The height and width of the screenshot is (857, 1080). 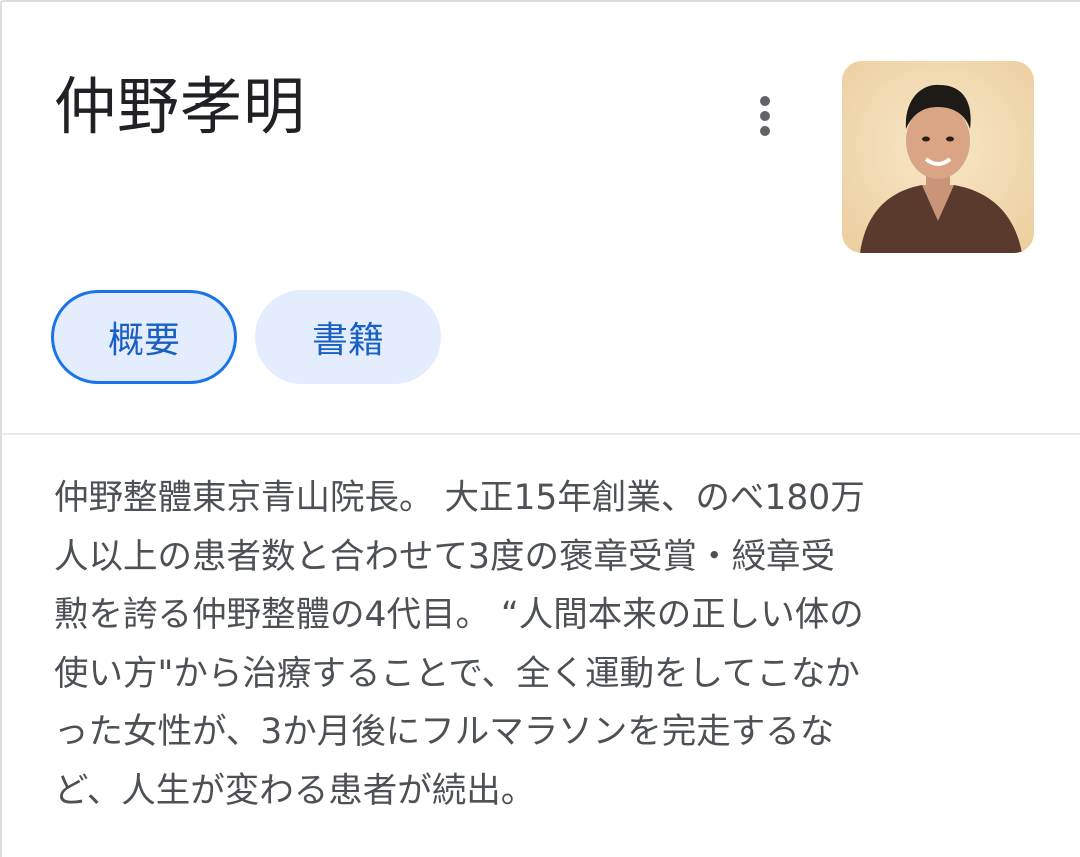 I want to click on entity-photo, so click(x=938, y=157).